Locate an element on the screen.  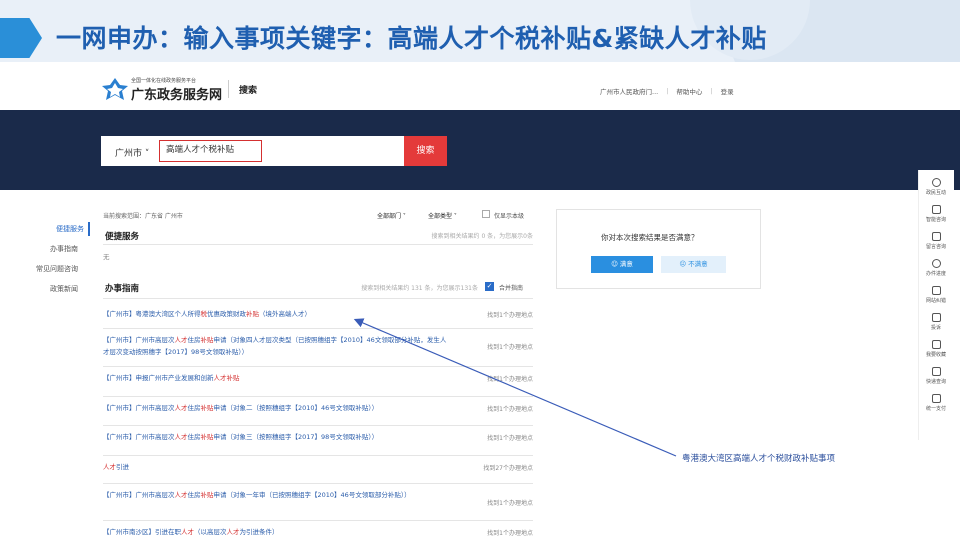
annotation-text: 粤港澳大湾区高端人才个税财政补贴事项 is located at coordinates (759, 459).